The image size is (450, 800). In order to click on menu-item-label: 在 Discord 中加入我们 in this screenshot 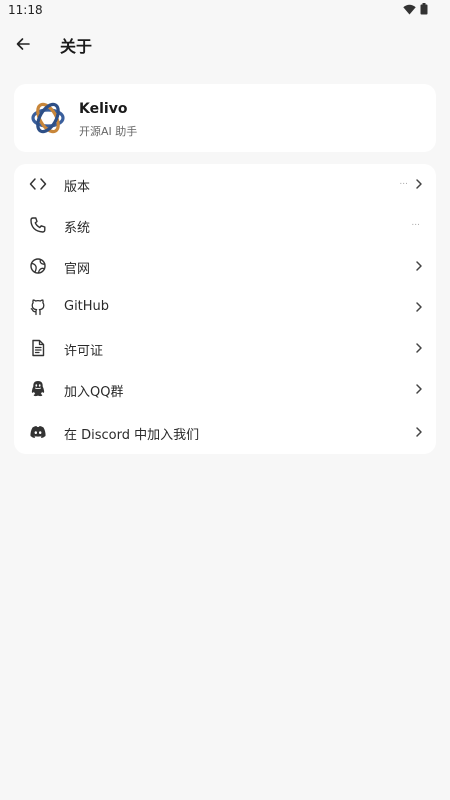, I will do `click(132, 435)`.